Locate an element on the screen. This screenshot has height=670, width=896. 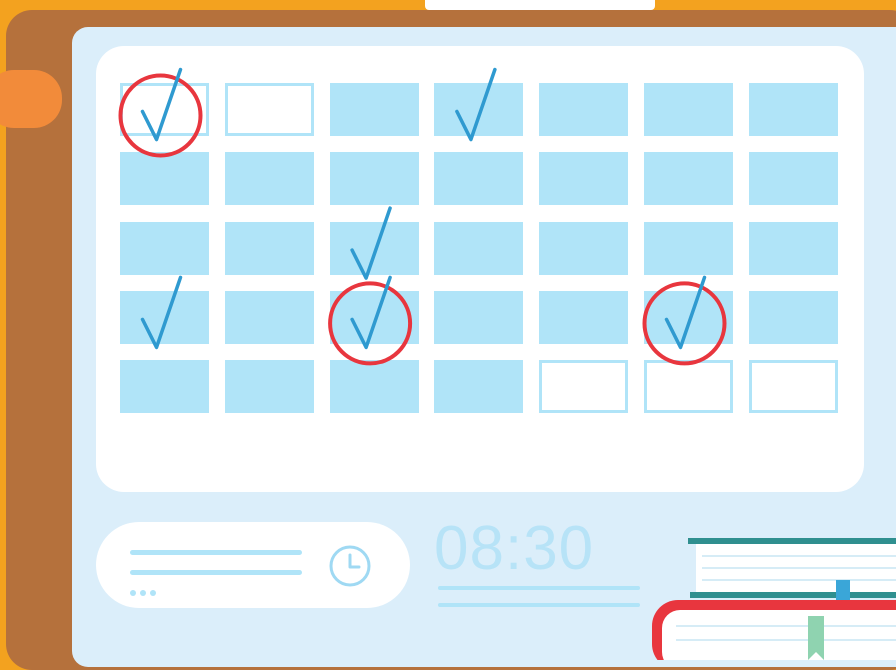
time-display: 08:30 is located at coordinates (514, 548).